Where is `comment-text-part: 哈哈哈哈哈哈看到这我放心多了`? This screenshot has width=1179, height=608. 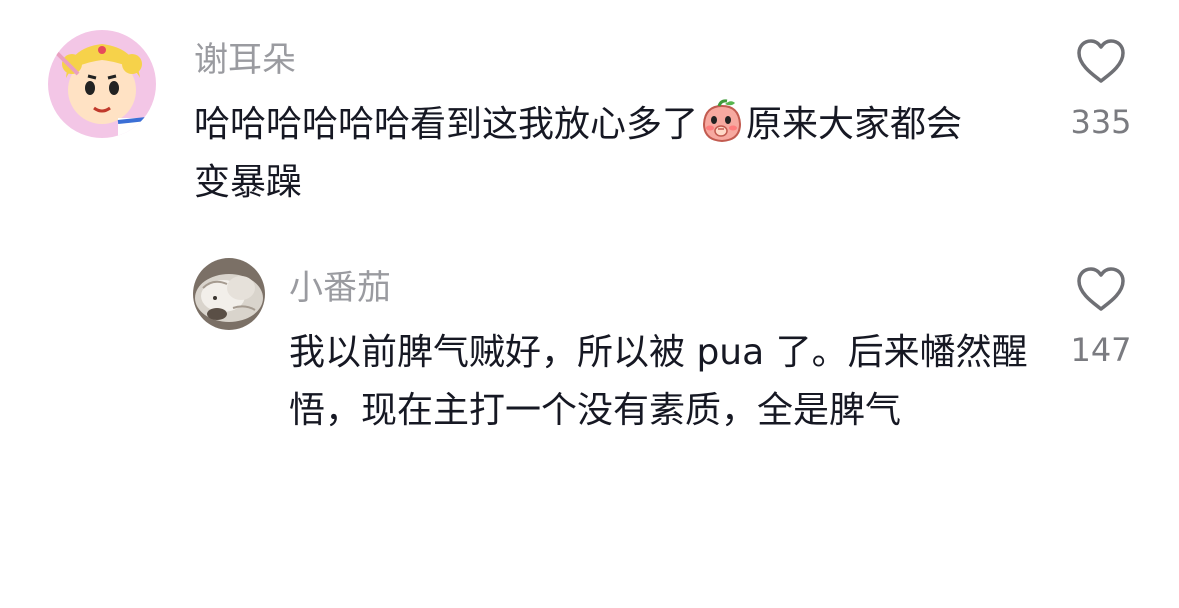 comment-text-part: 哈哈哈哈哈哈看到这我放心多了 is located at coordinates (446, 124).